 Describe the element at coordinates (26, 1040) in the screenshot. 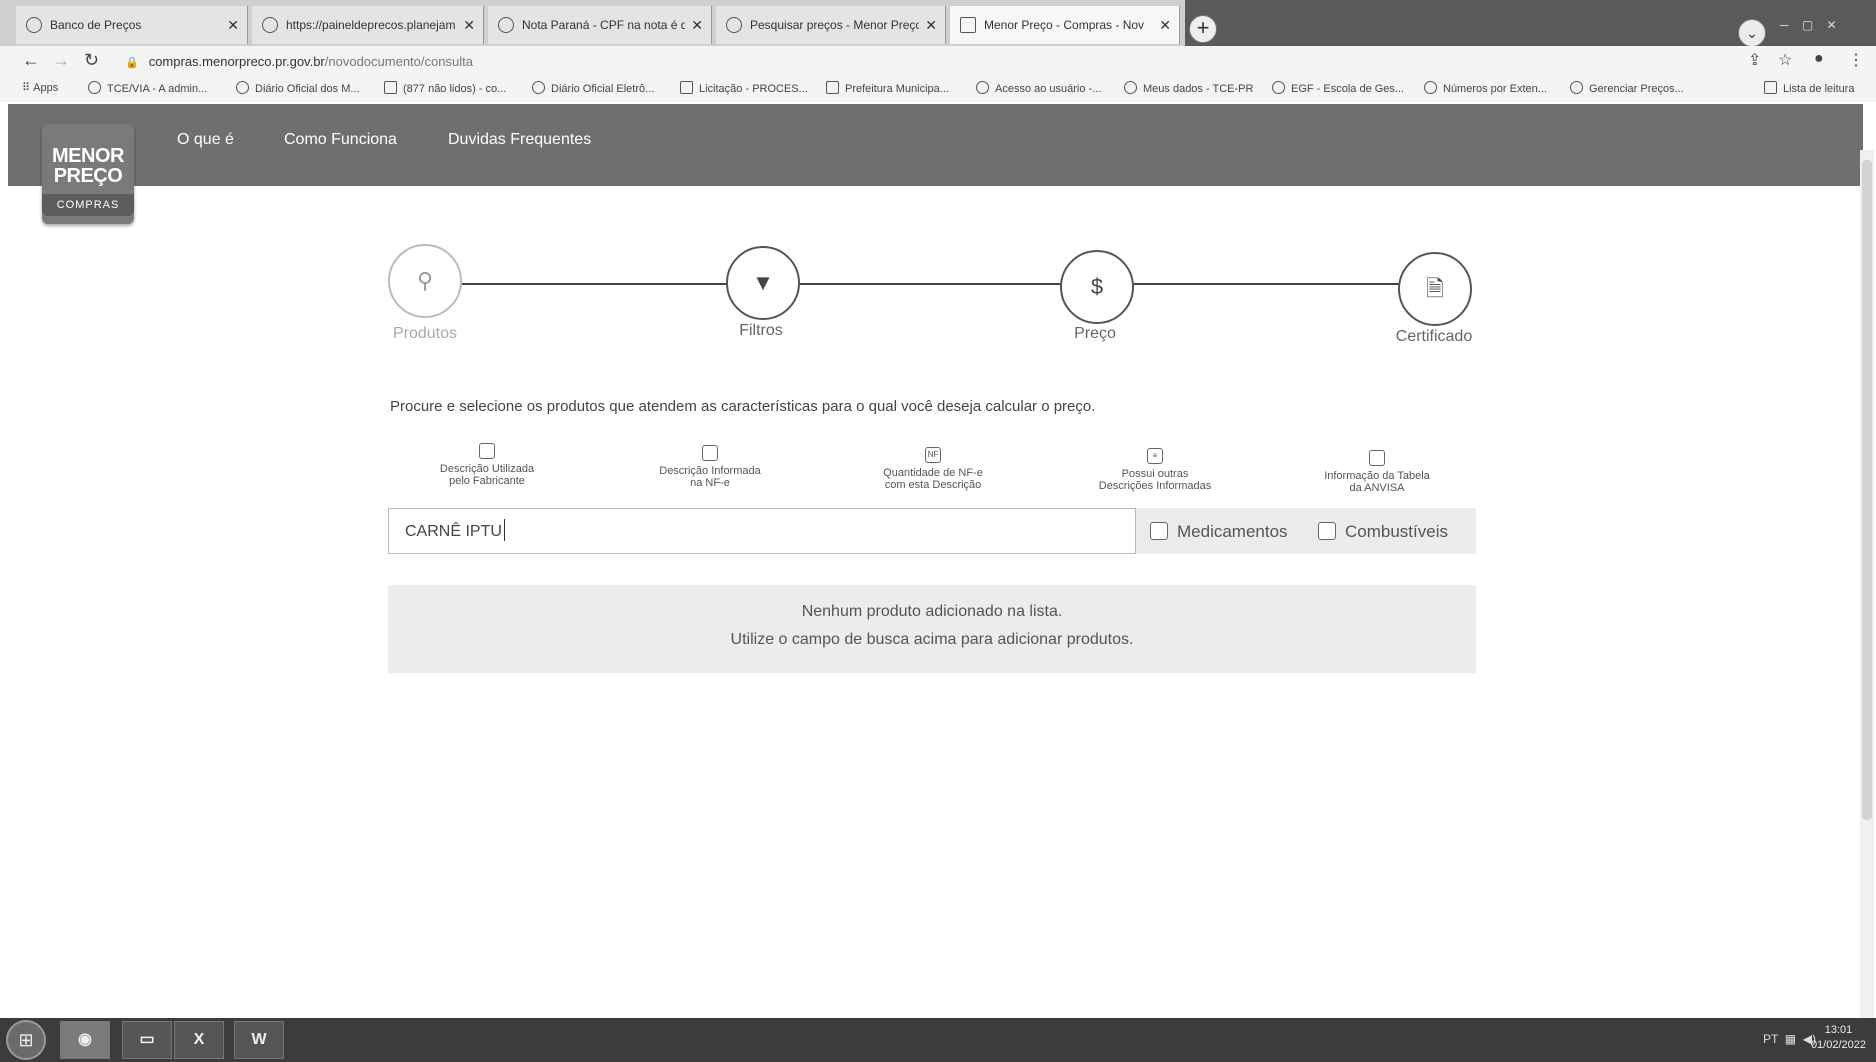

I see `start-button: ⊞` at that location.